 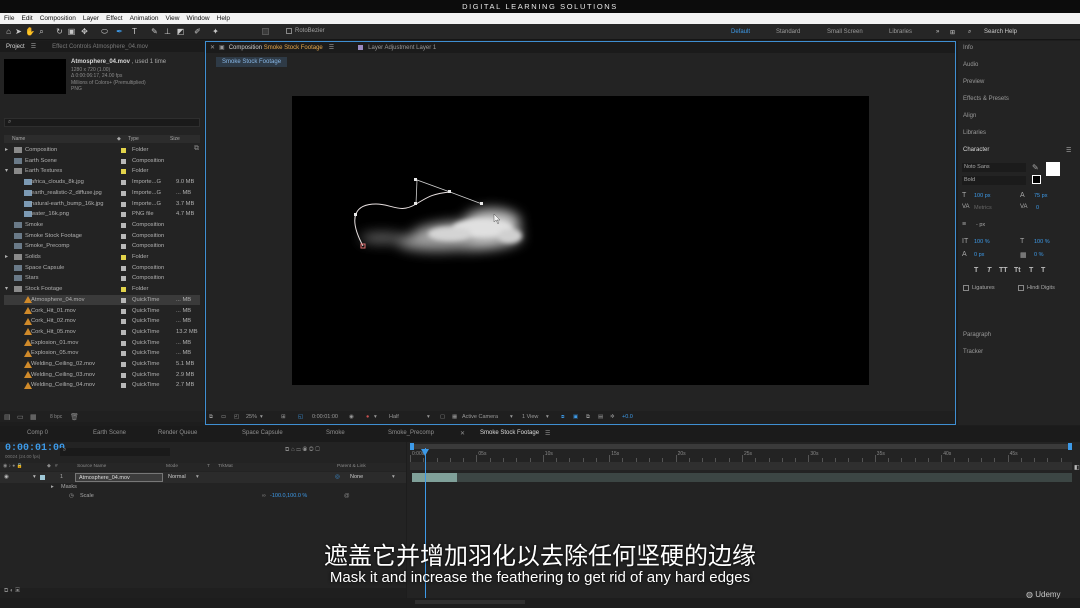 What do you see at coordinates (167, 31) in the screenshot?
I see `clone-stamp-tool-icon: ⊥` at bounding box center [167, 31].